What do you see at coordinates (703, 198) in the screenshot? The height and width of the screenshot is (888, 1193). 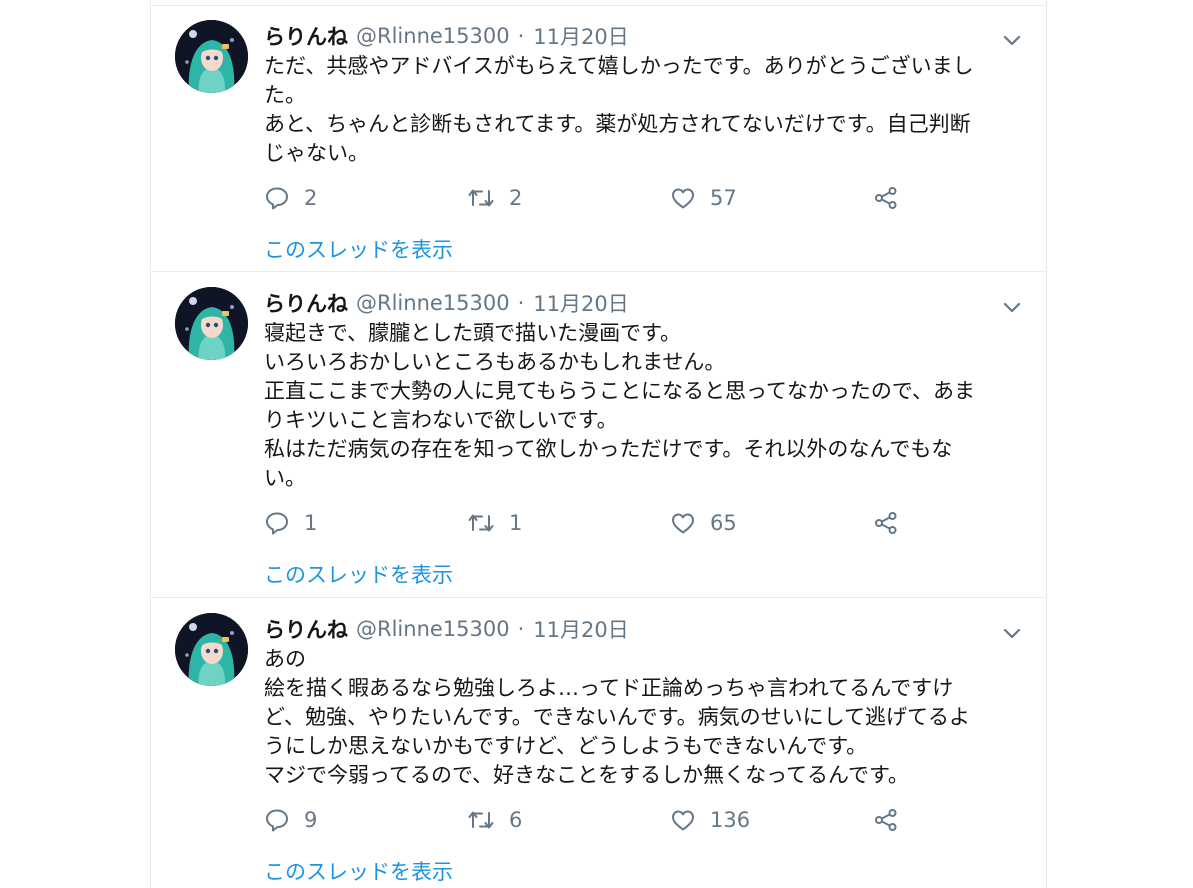 I see `like-button: 57` at bounding box center [703, 198].